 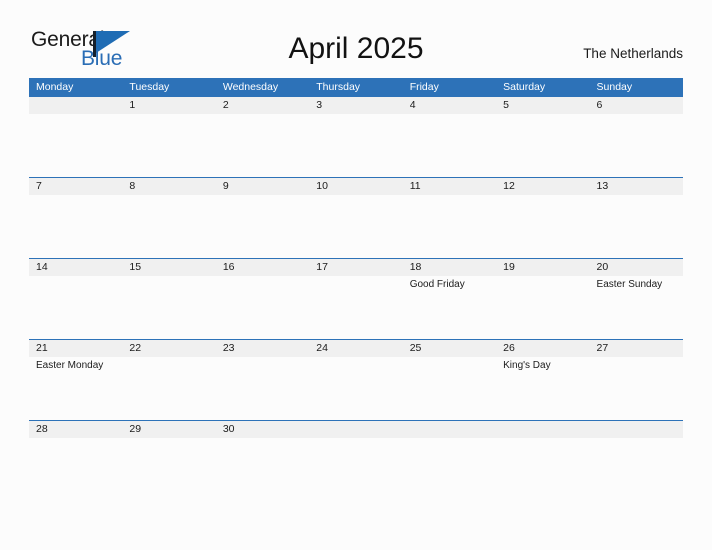 I want to click on day-event: Good Friday, so click(x=437, y=284).